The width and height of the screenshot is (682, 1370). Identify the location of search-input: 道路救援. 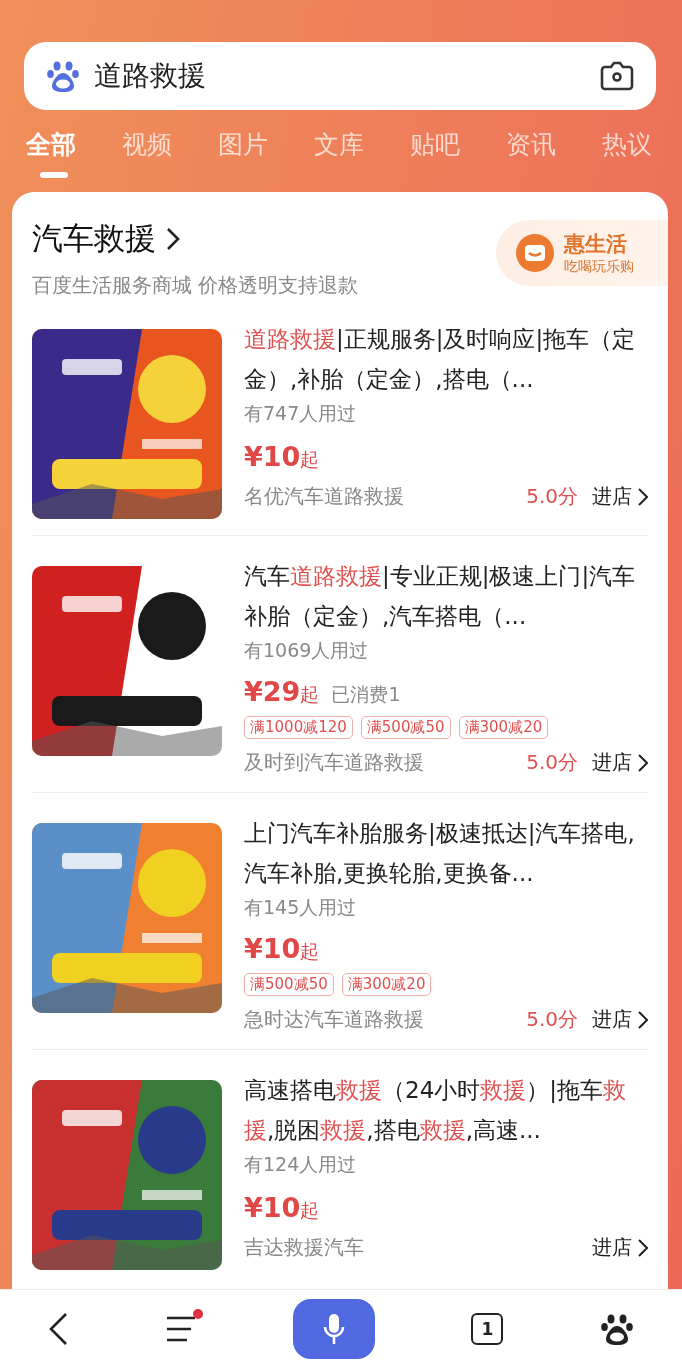
(340, 76).